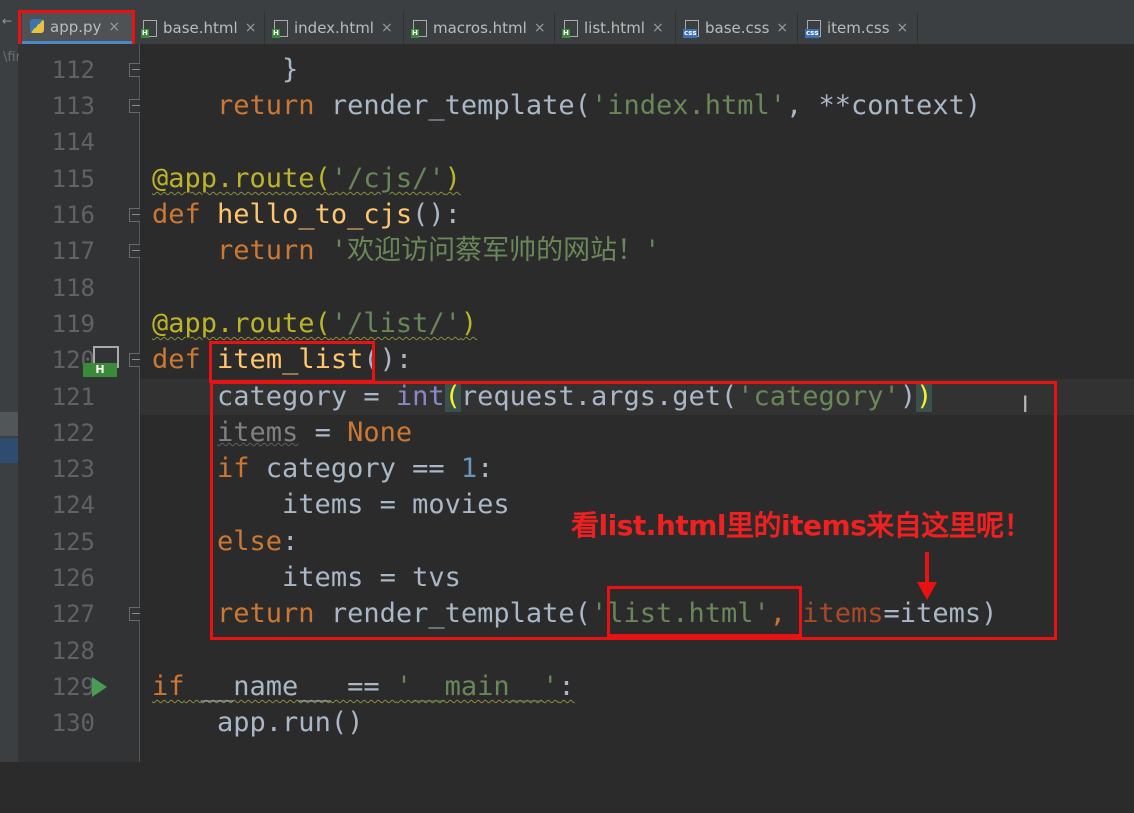  What do you see at coordinates (73, 324) in the screenshot?
I see `line-number: 119` at bounding box center [73, 324].